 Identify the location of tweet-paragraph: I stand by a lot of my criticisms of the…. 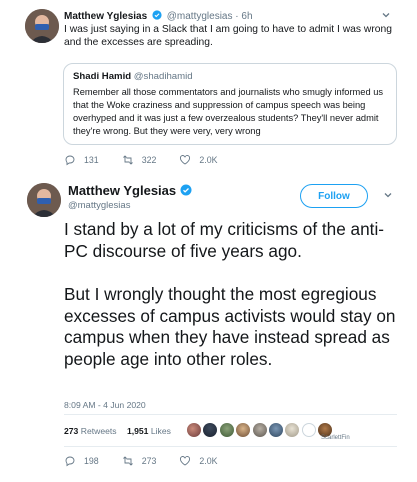
(224, 240).